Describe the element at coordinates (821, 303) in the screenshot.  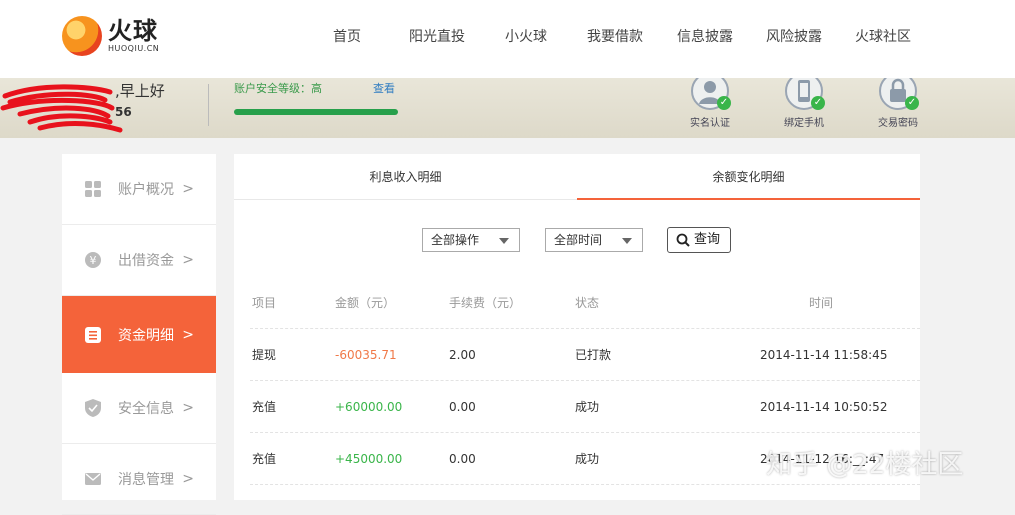
I see `col-header-time: 时间` at that location.